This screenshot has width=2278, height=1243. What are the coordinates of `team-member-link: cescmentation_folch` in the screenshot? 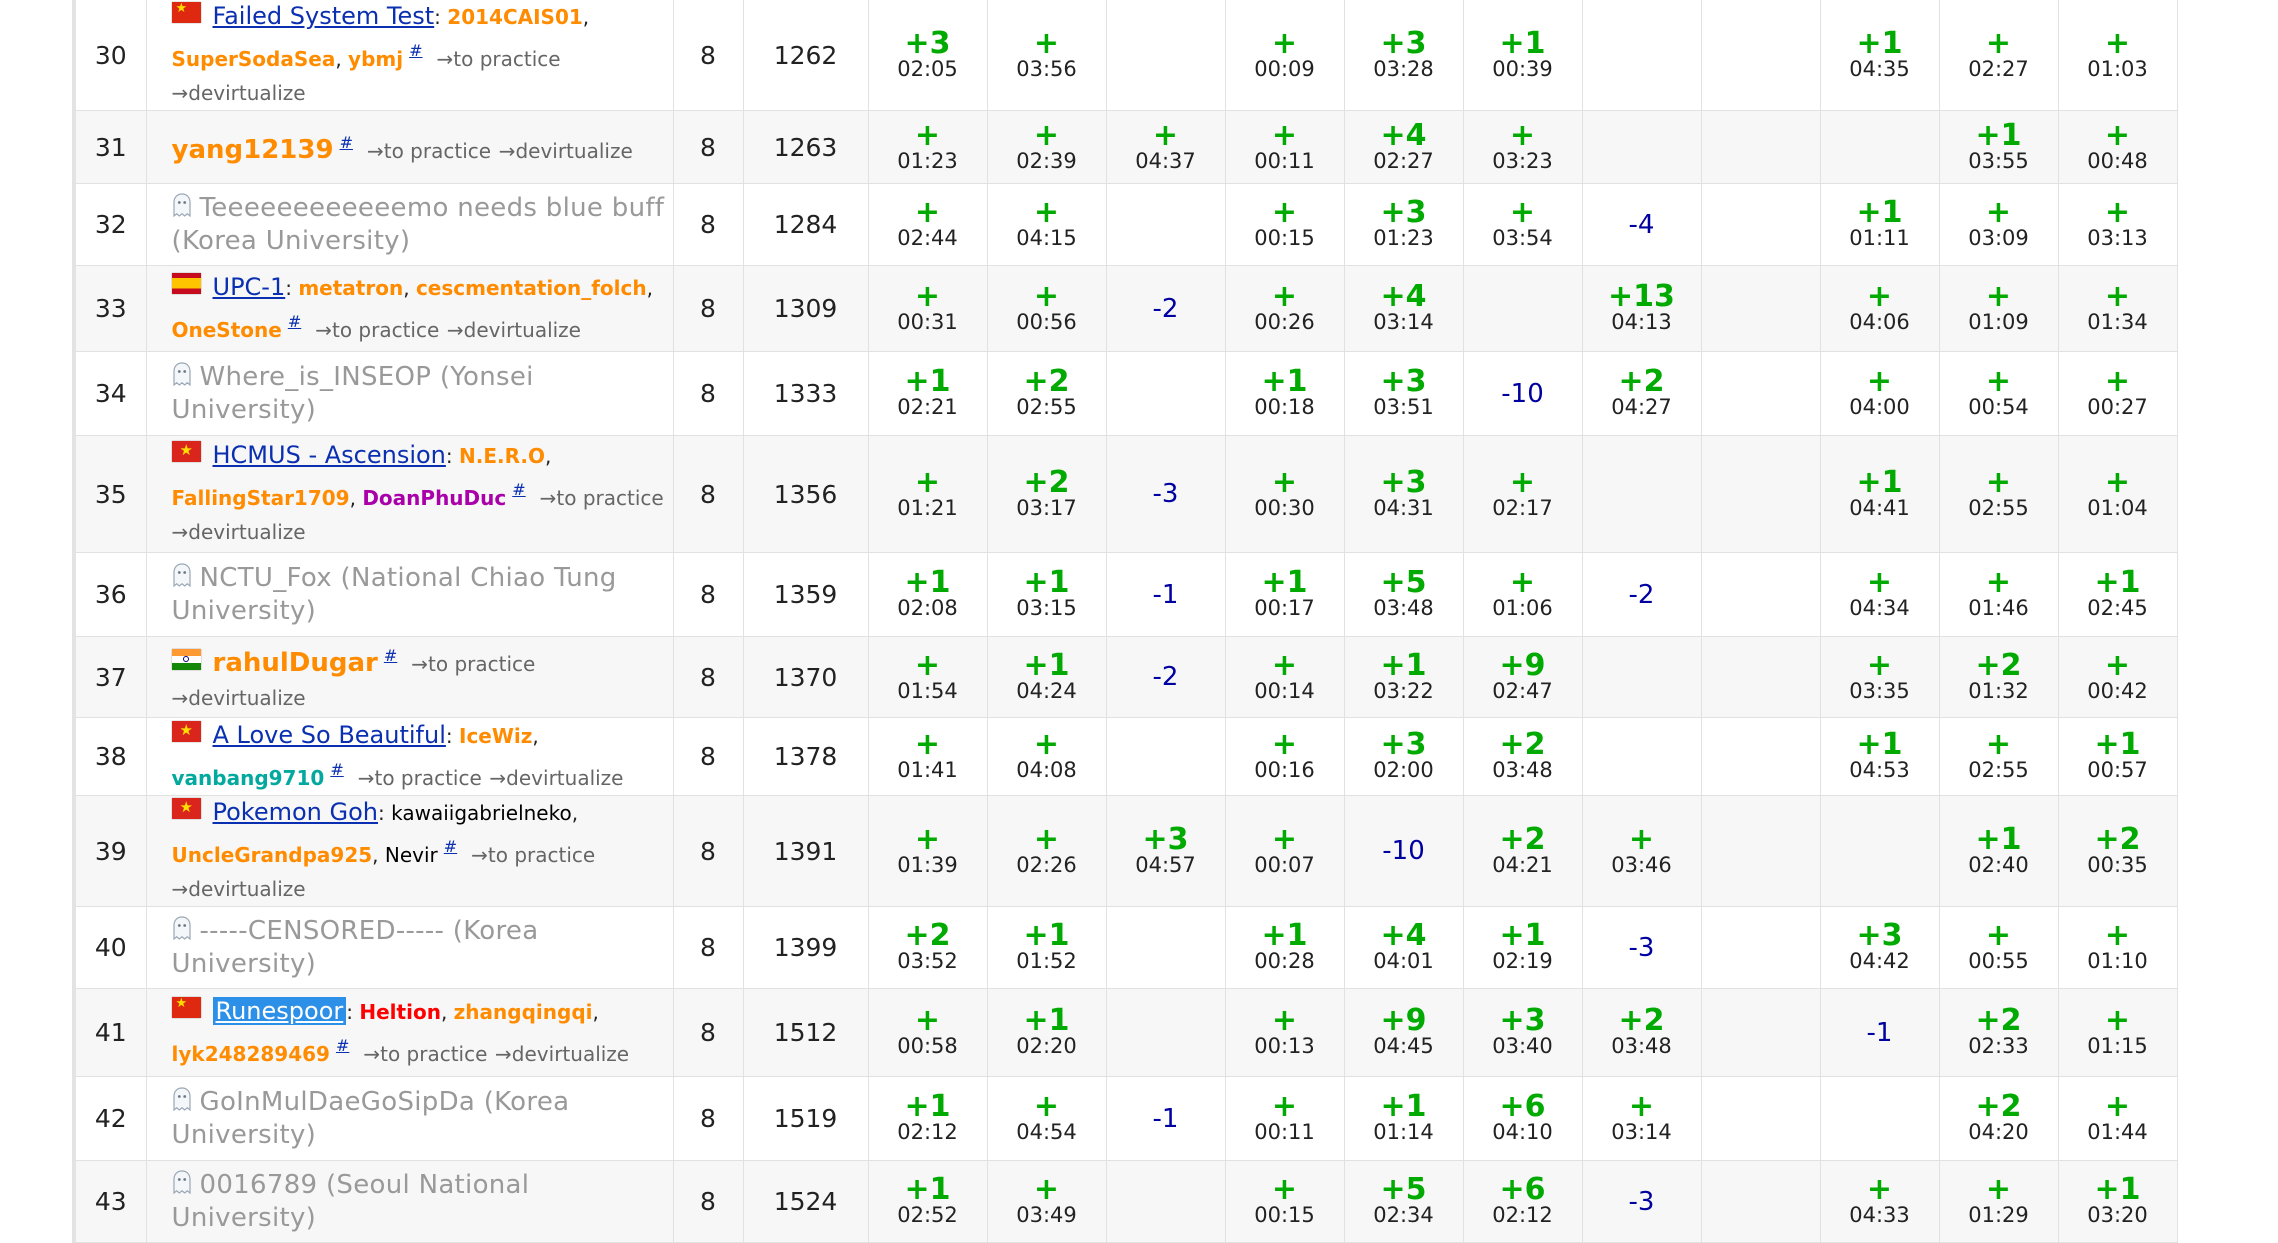 It's located at (531, 288).